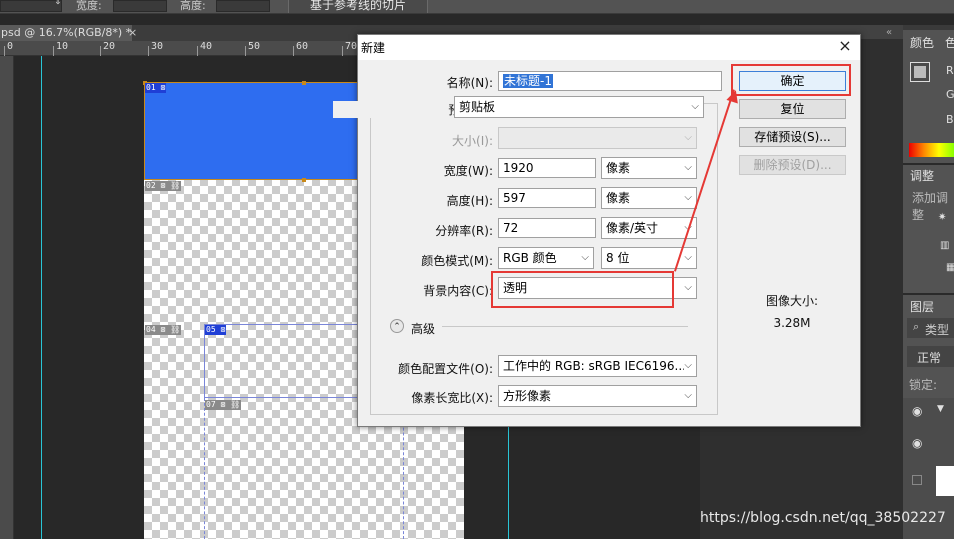 This screenshot has height=539, width=954. What do you see at coordinates (457, 261) in the screenshot?
I see `color-mode-label: 颜色模式(M):` at bounding box center [457, 261].